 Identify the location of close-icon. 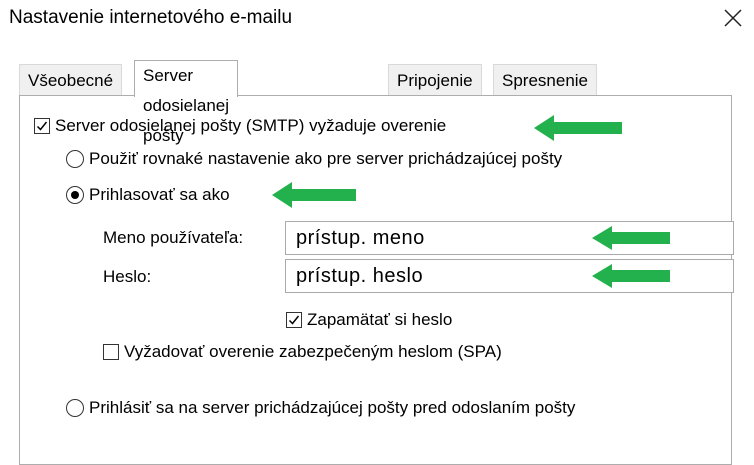
(733, 18).